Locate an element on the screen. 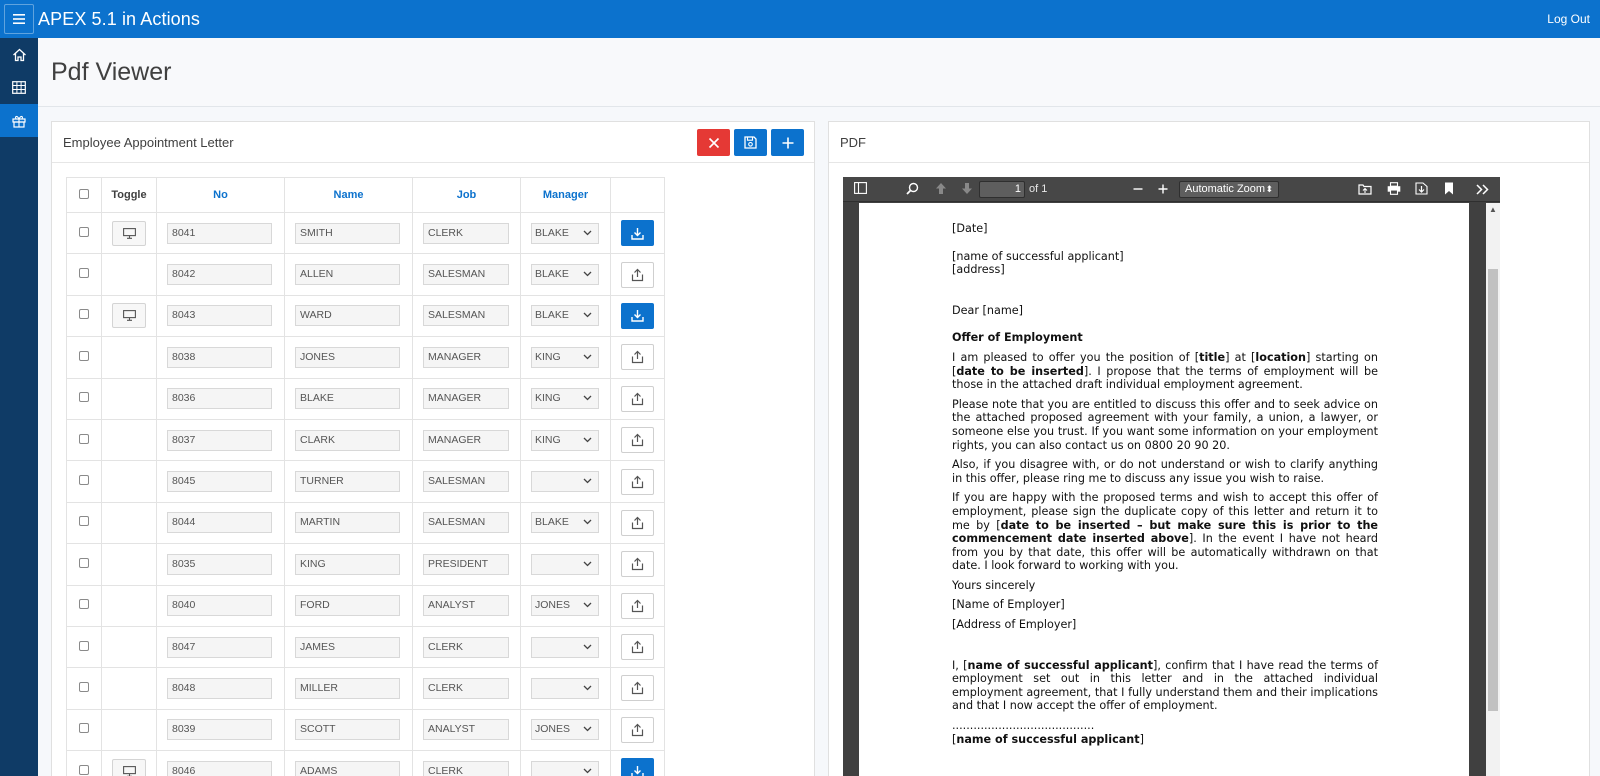 The width and height of the screenshot is (1600, 776). column-header-name: Name is located at coordinates (348, 195).